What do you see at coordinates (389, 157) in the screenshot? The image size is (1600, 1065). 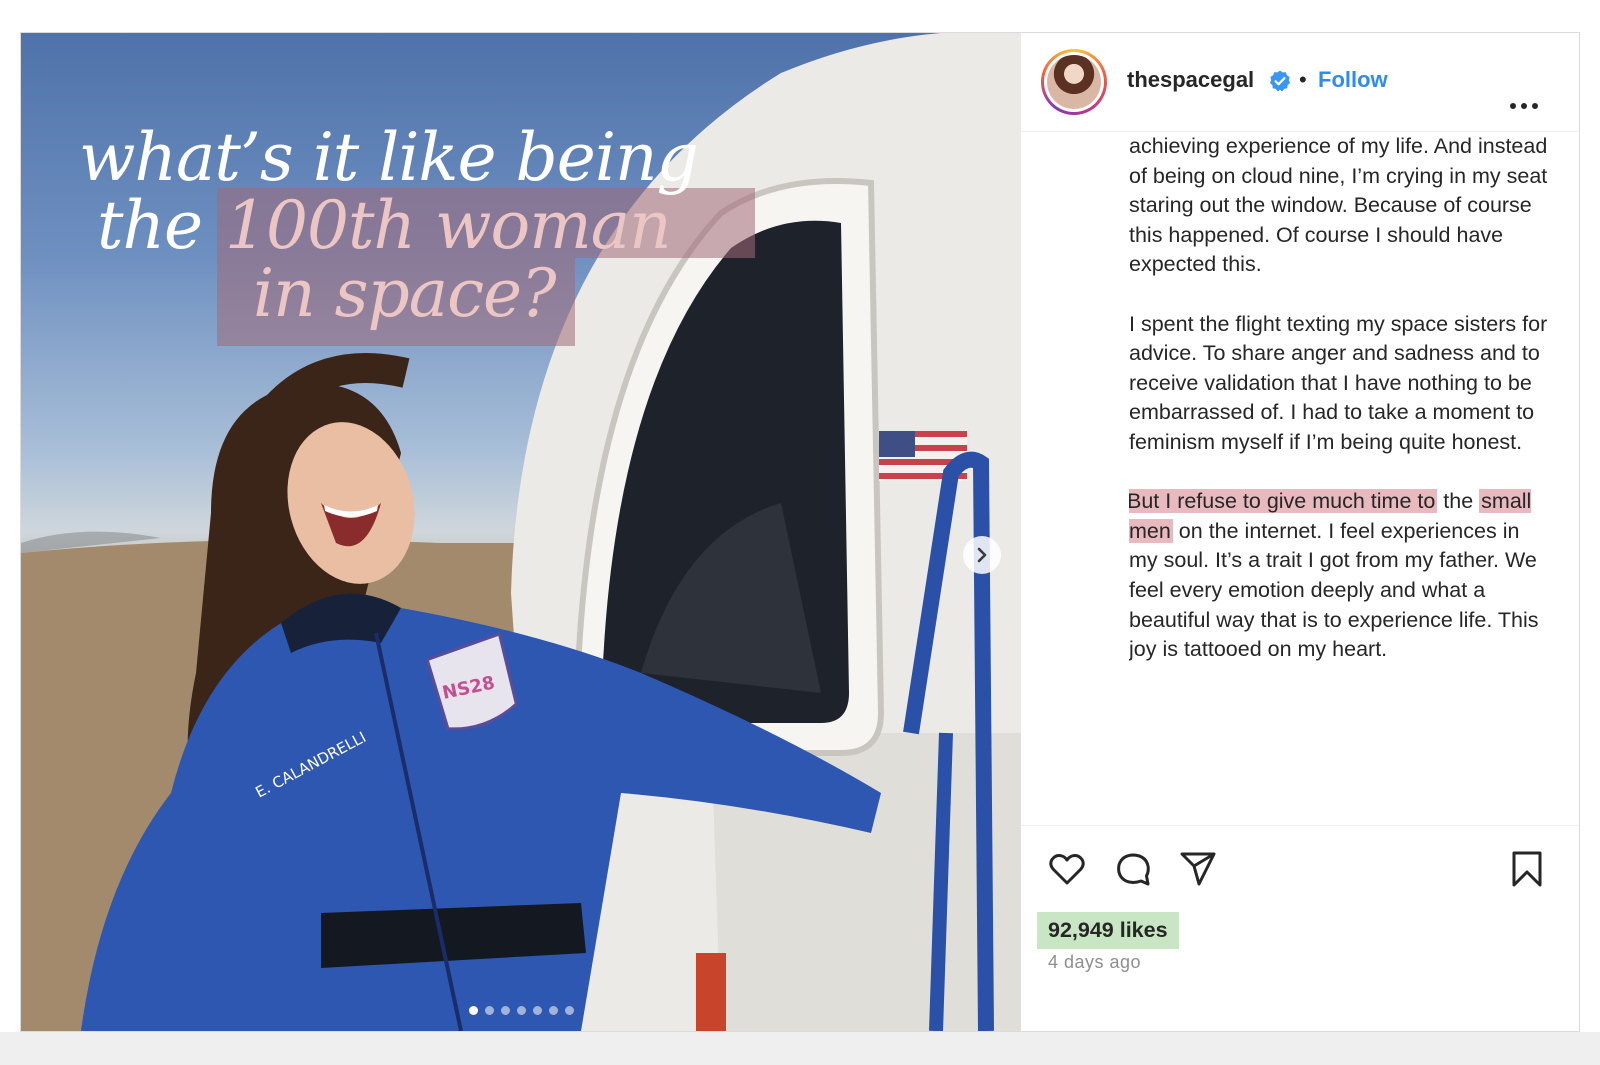 I see `headline-line-1: what’s it like being` at bounding box center [389, 157].